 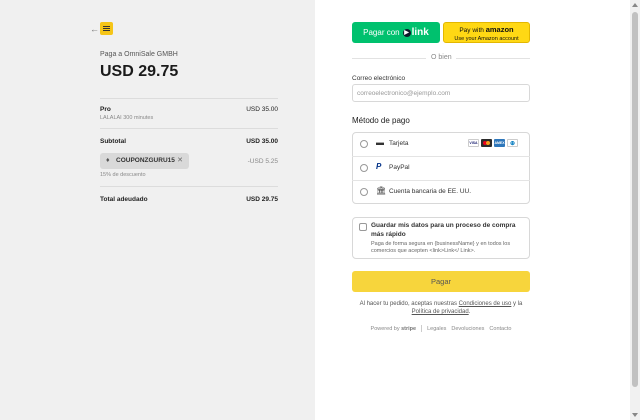 What do you see at coordinates (364, 192) in the screenshot?
I see `radio-bank` at bounding box center [364, 192].